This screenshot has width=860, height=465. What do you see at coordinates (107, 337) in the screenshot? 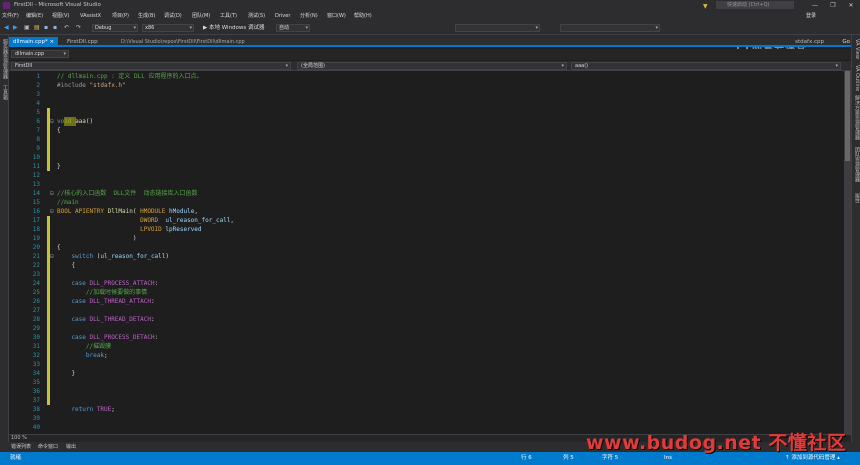
I see `code-line: case DLL_PROCESS_DETACH:` at bounding box center [107, 337].